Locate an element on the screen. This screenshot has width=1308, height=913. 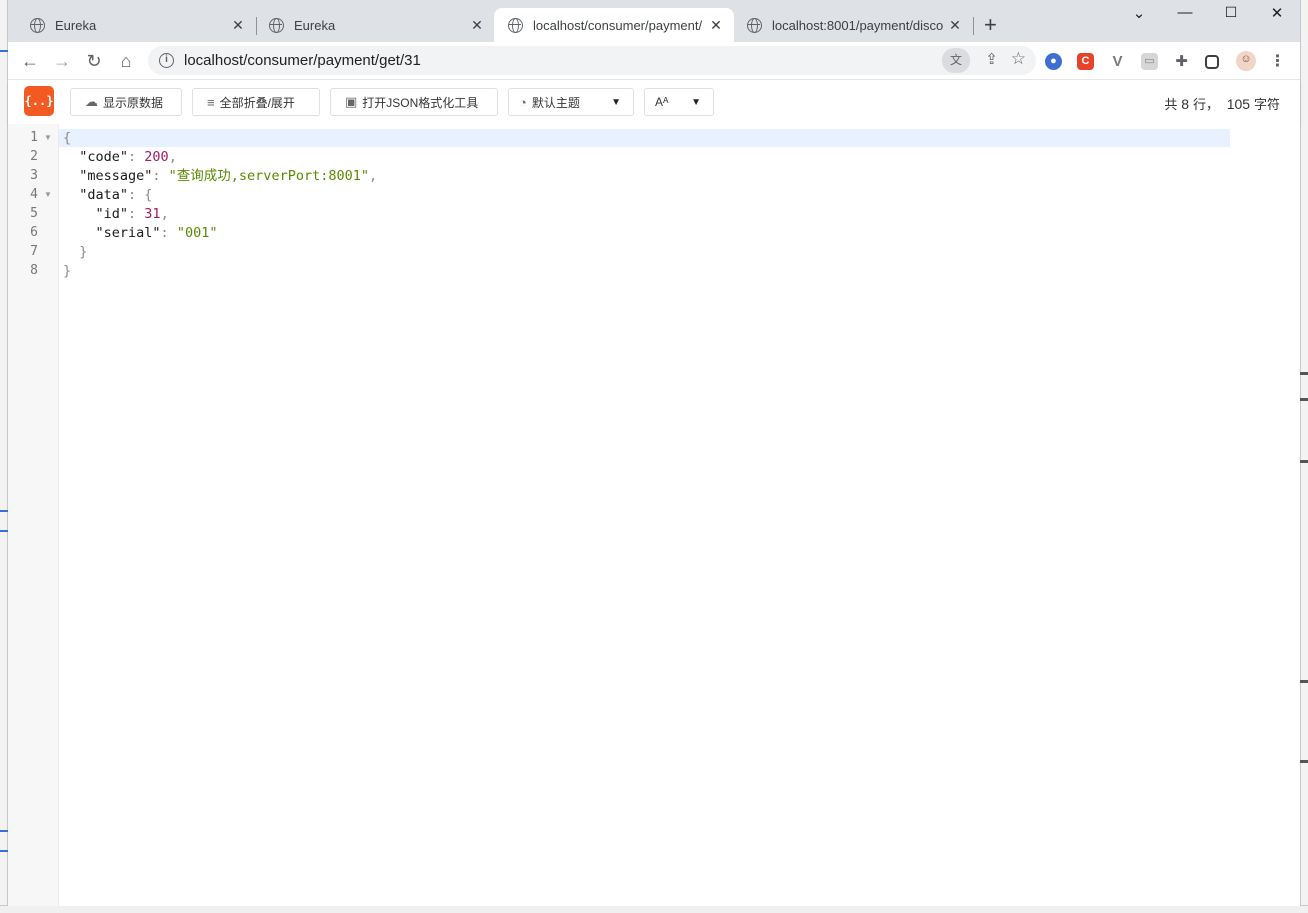
side-panel-icon is located at coordinates (1212, 62).